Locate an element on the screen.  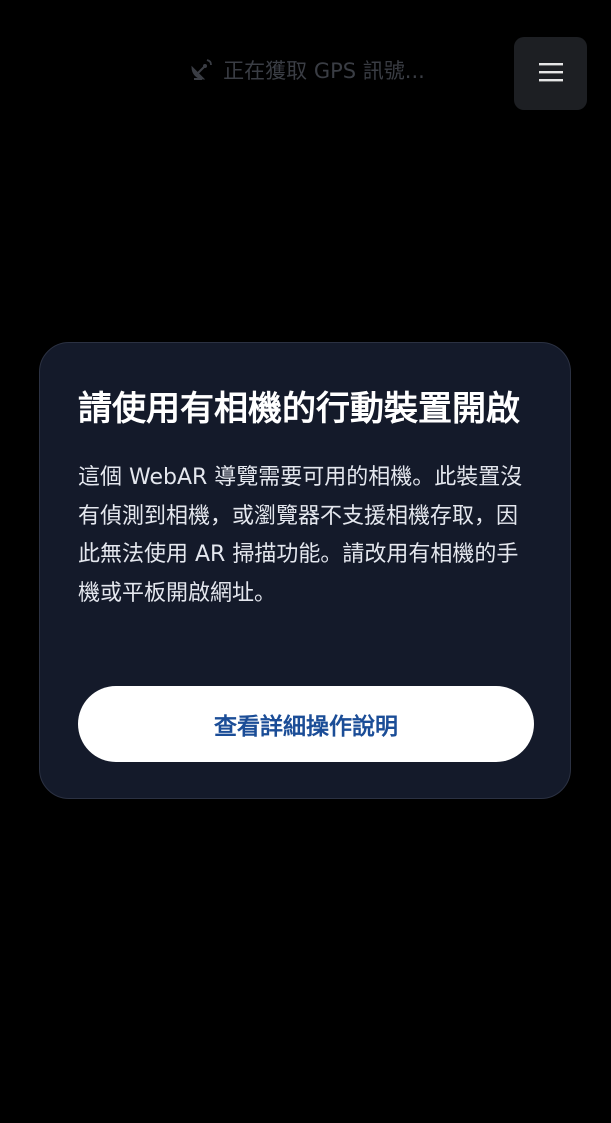
hamburger-menu-icon is located at coordinates (551, 73).